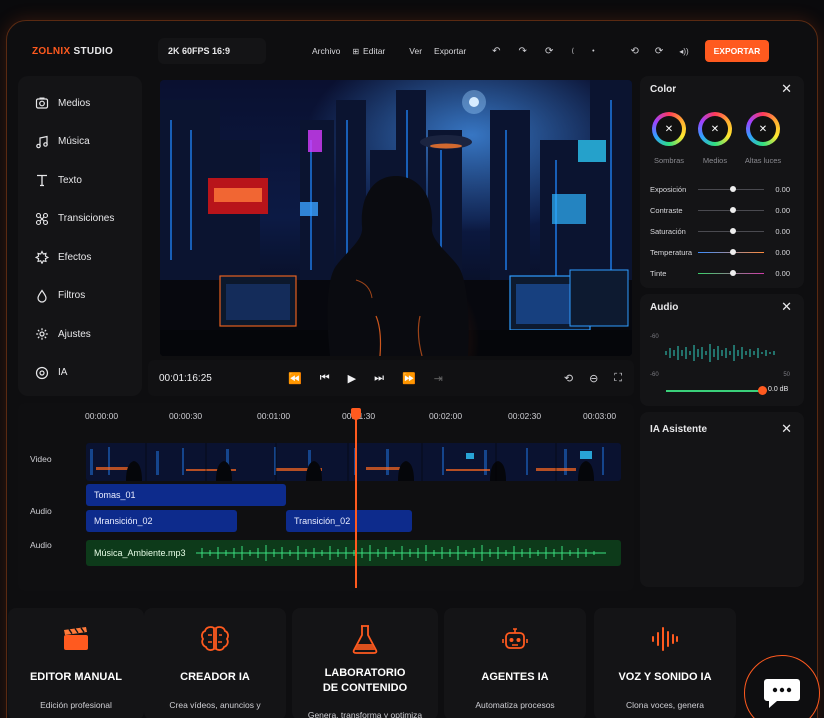 The width and height of the screenshot is (824, 718). I want to click on ai-panel-title: IA Asistente, so click(679, 429).